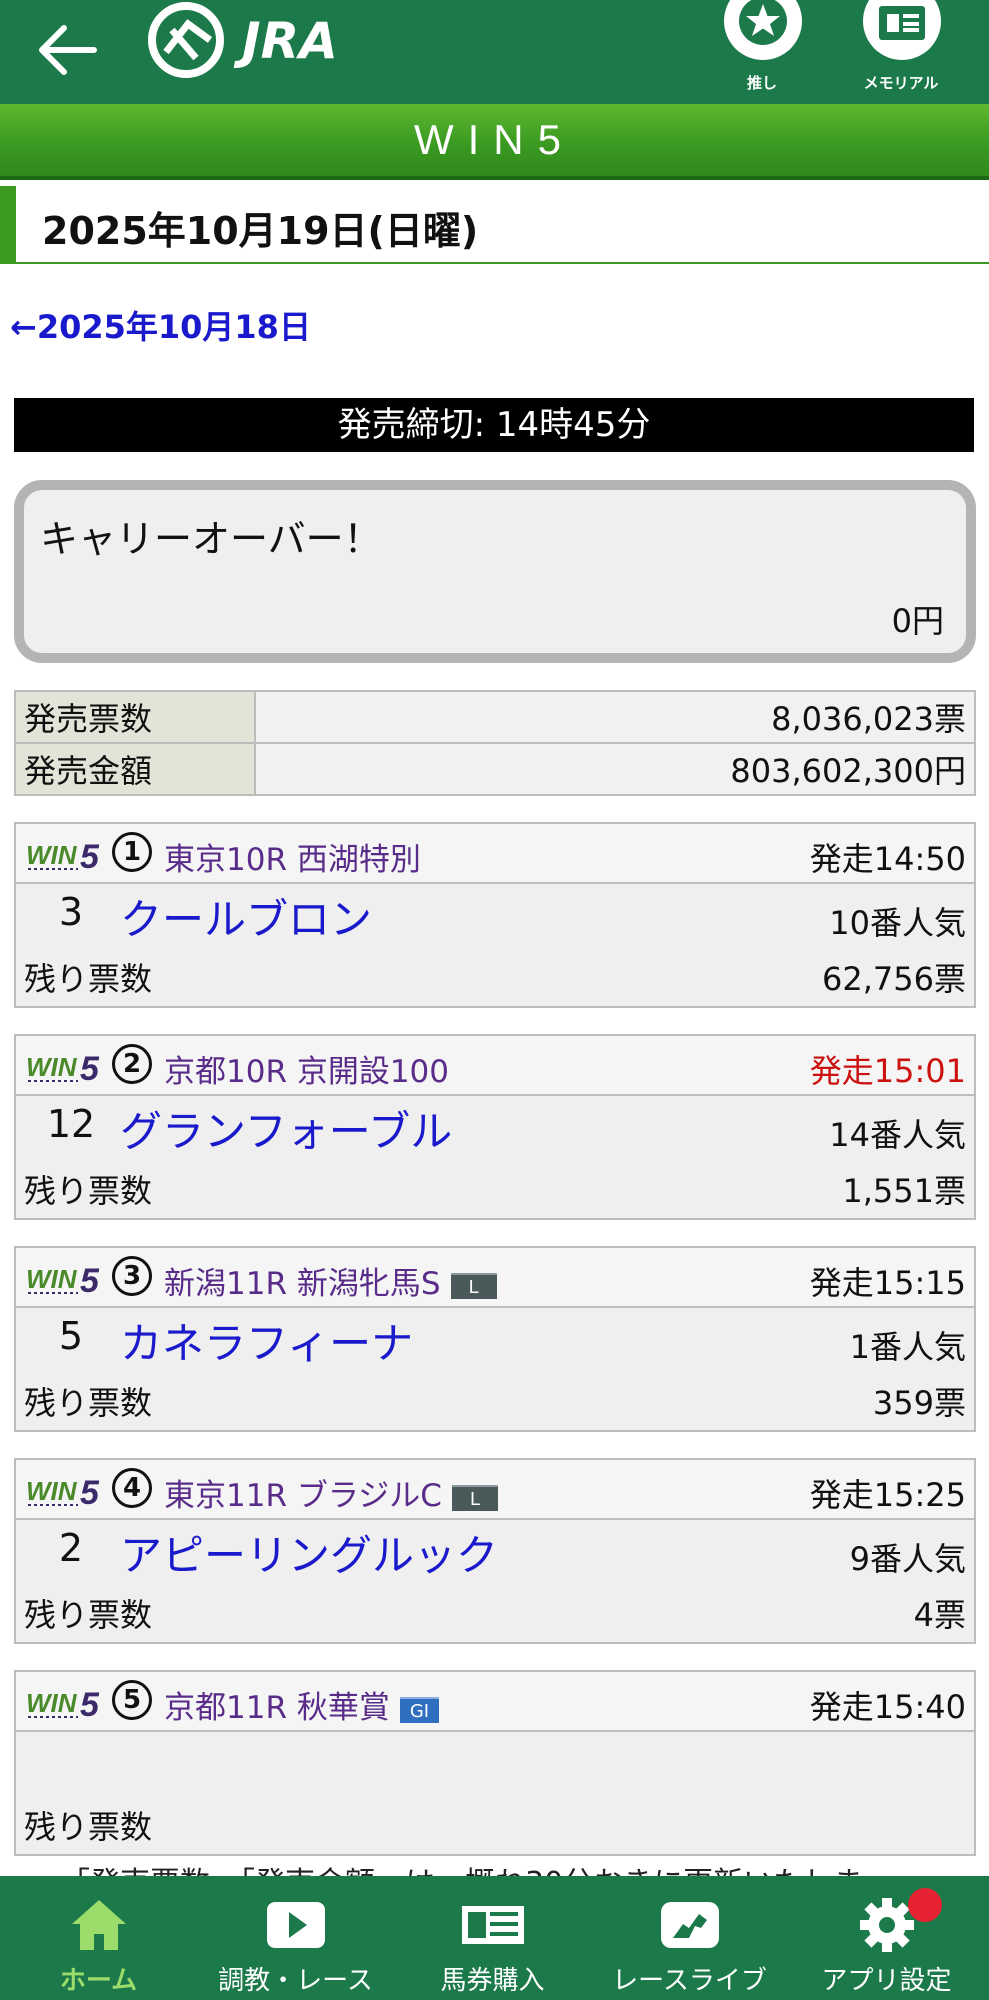  What do you see at coordinates (246, 916) in the screenshot?
I see `horse-name: クールブロン` at bounding box center [246, 916].